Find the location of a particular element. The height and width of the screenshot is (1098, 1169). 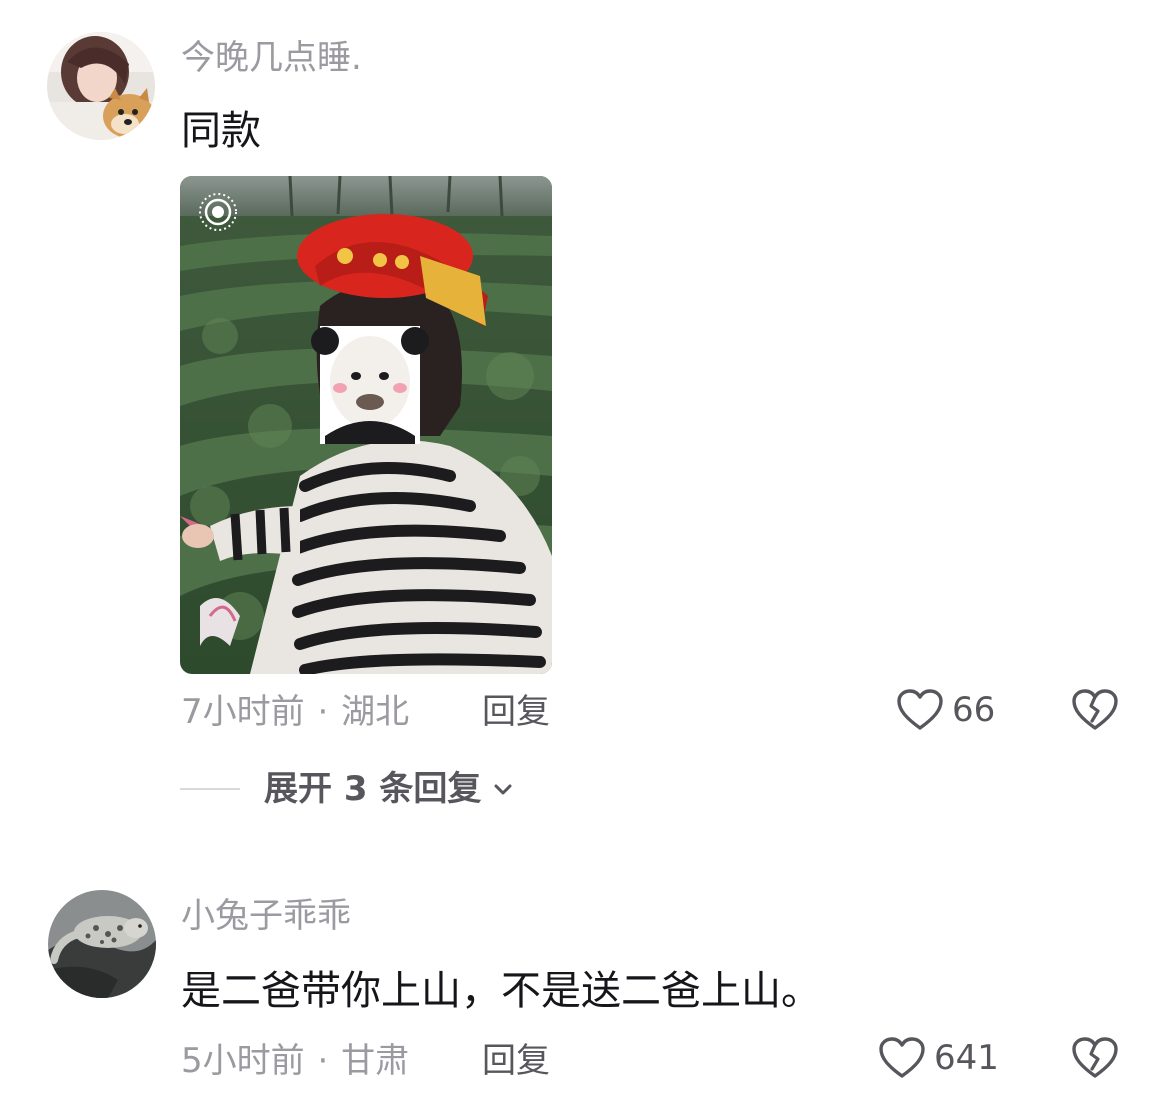

comment-location: 湖北 is located at coordinates (375, 712).